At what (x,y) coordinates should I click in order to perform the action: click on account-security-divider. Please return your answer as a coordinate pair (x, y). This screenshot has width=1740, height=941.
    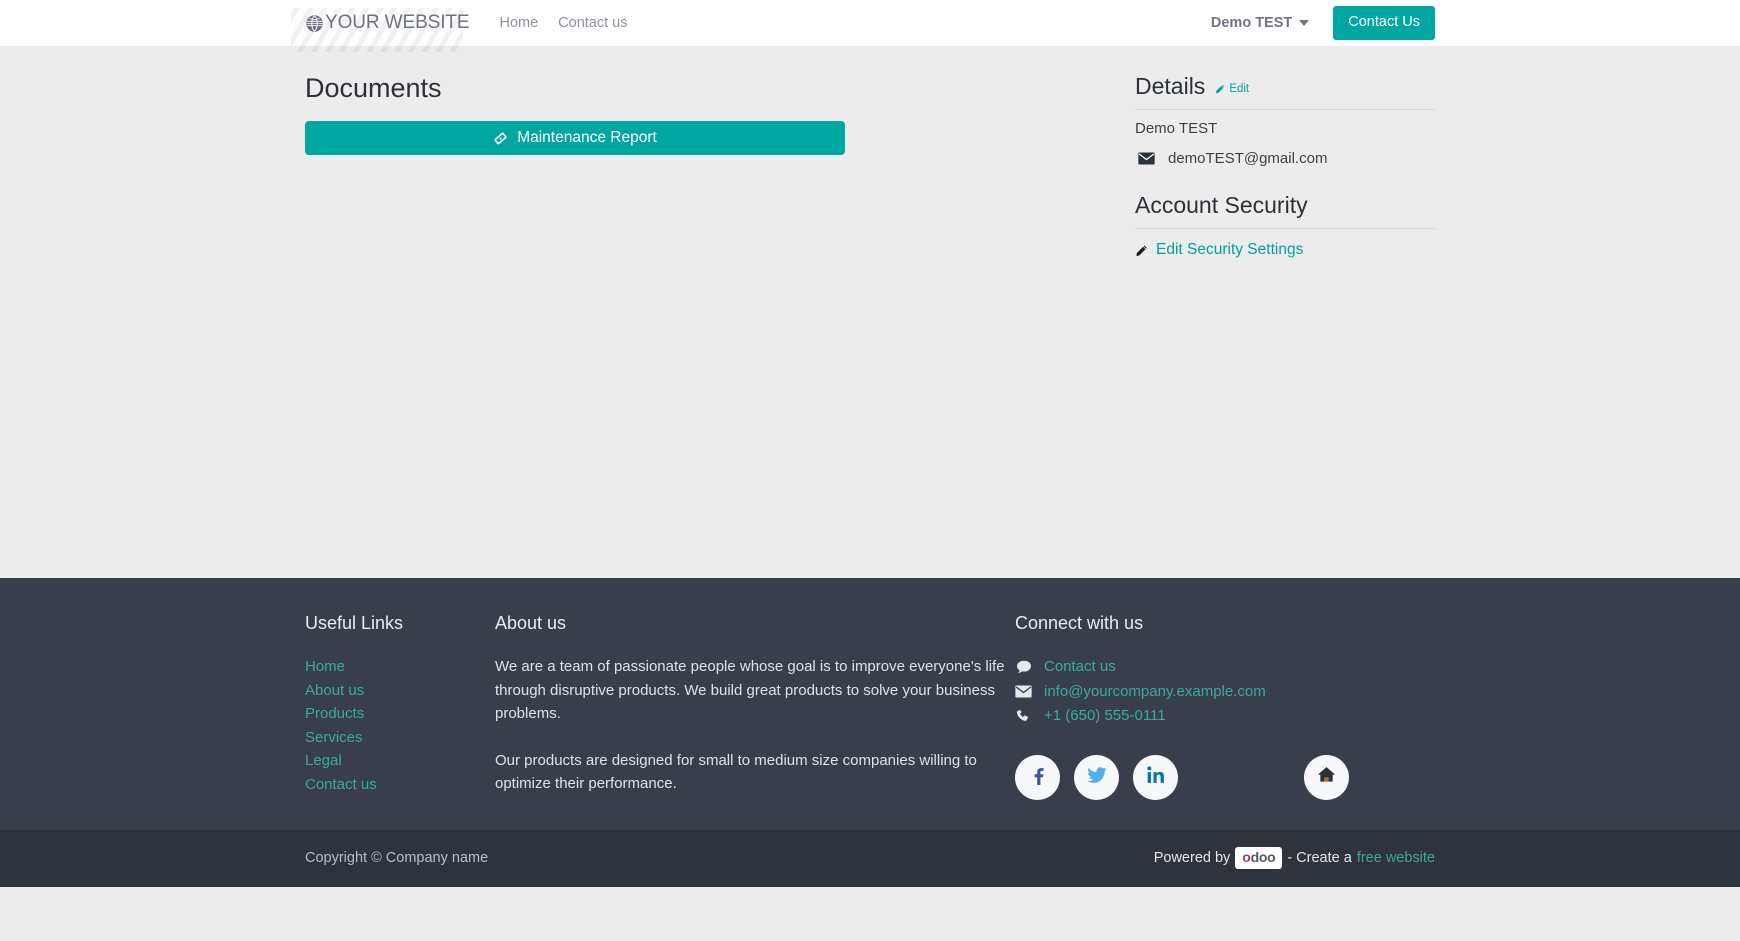
    Looking at the image, I should click on (1285, 228).